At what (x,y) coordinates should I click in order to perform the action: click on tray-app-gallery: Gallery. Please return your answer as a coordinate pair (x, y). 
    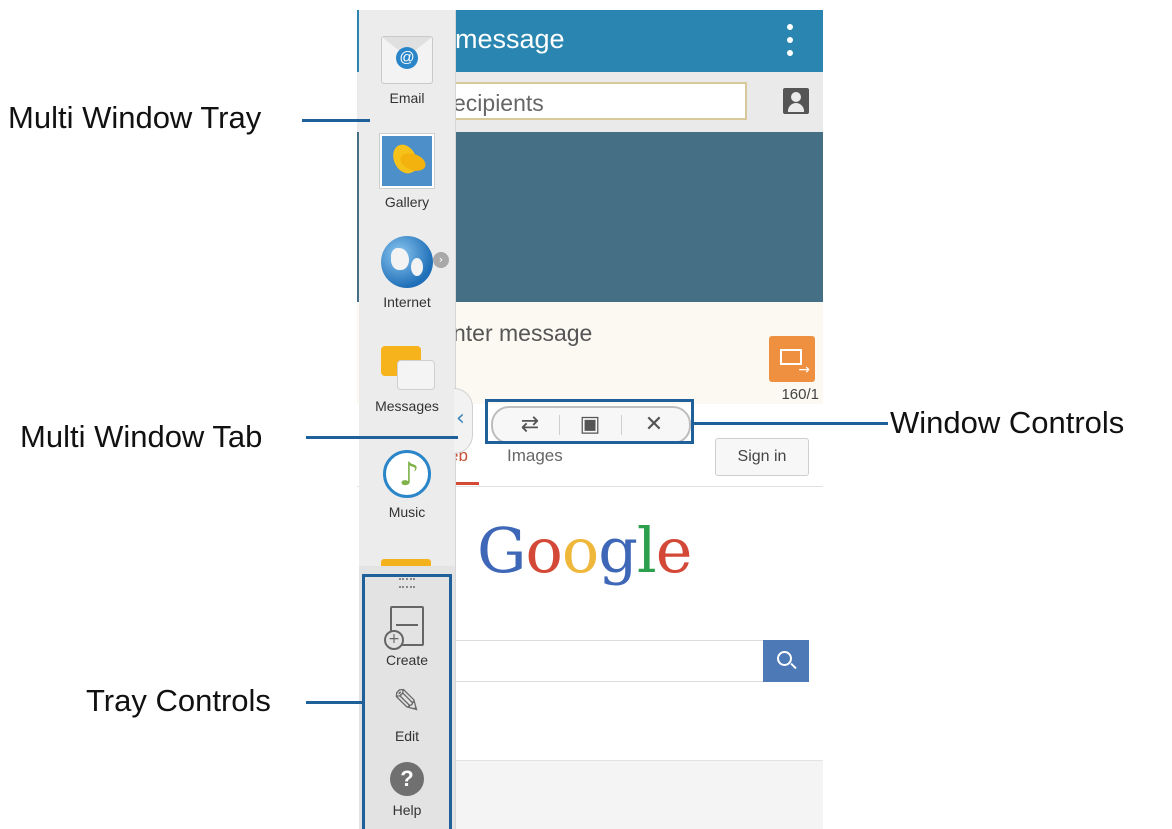
    Looking at the image, I should click on (407, 172).